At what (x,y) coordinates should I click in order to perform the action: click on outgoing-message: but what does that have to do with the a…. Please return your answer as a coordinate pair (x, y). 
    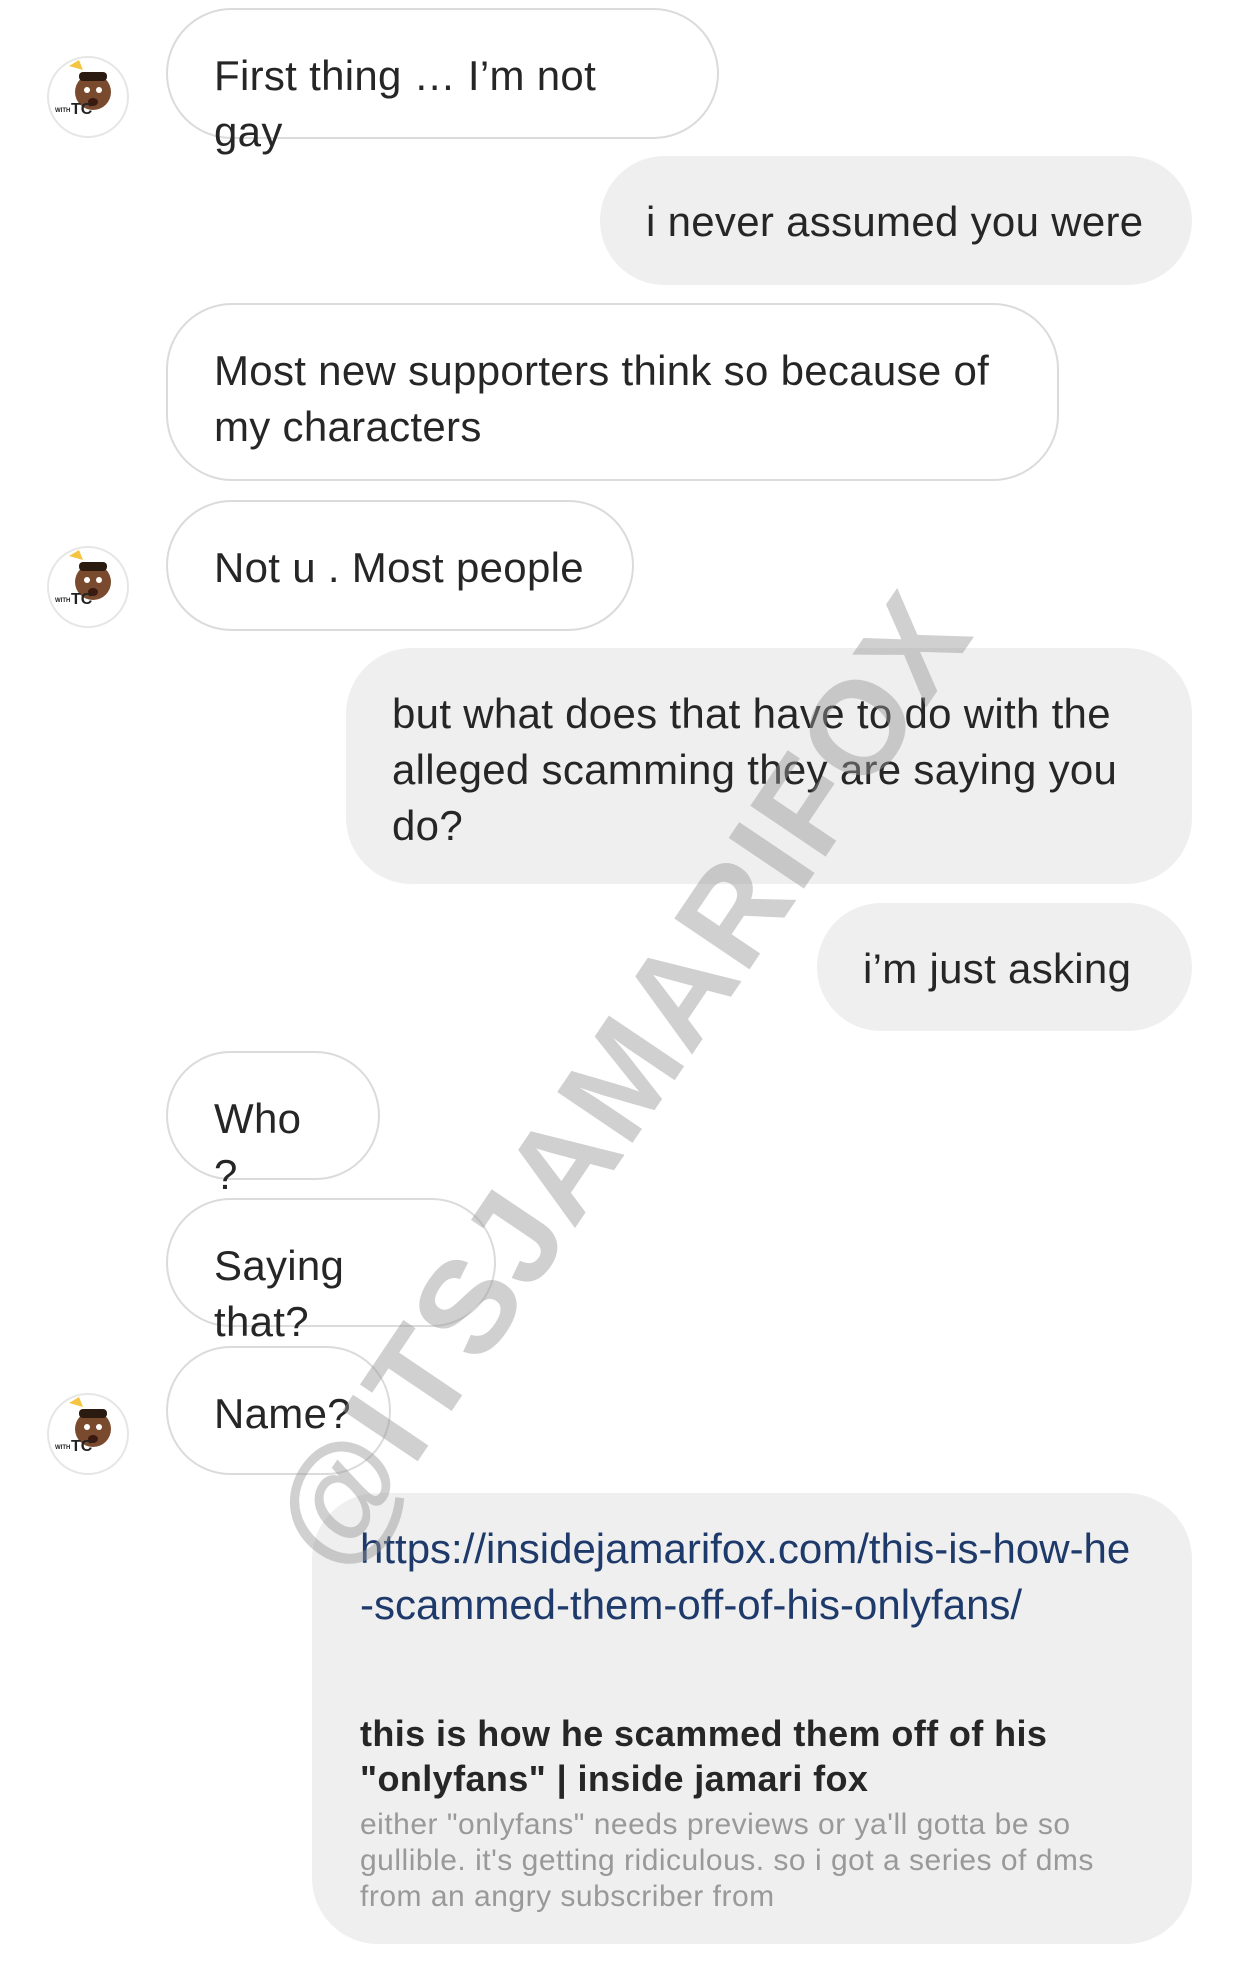
    Looking at the image, I should click on (769, 766).